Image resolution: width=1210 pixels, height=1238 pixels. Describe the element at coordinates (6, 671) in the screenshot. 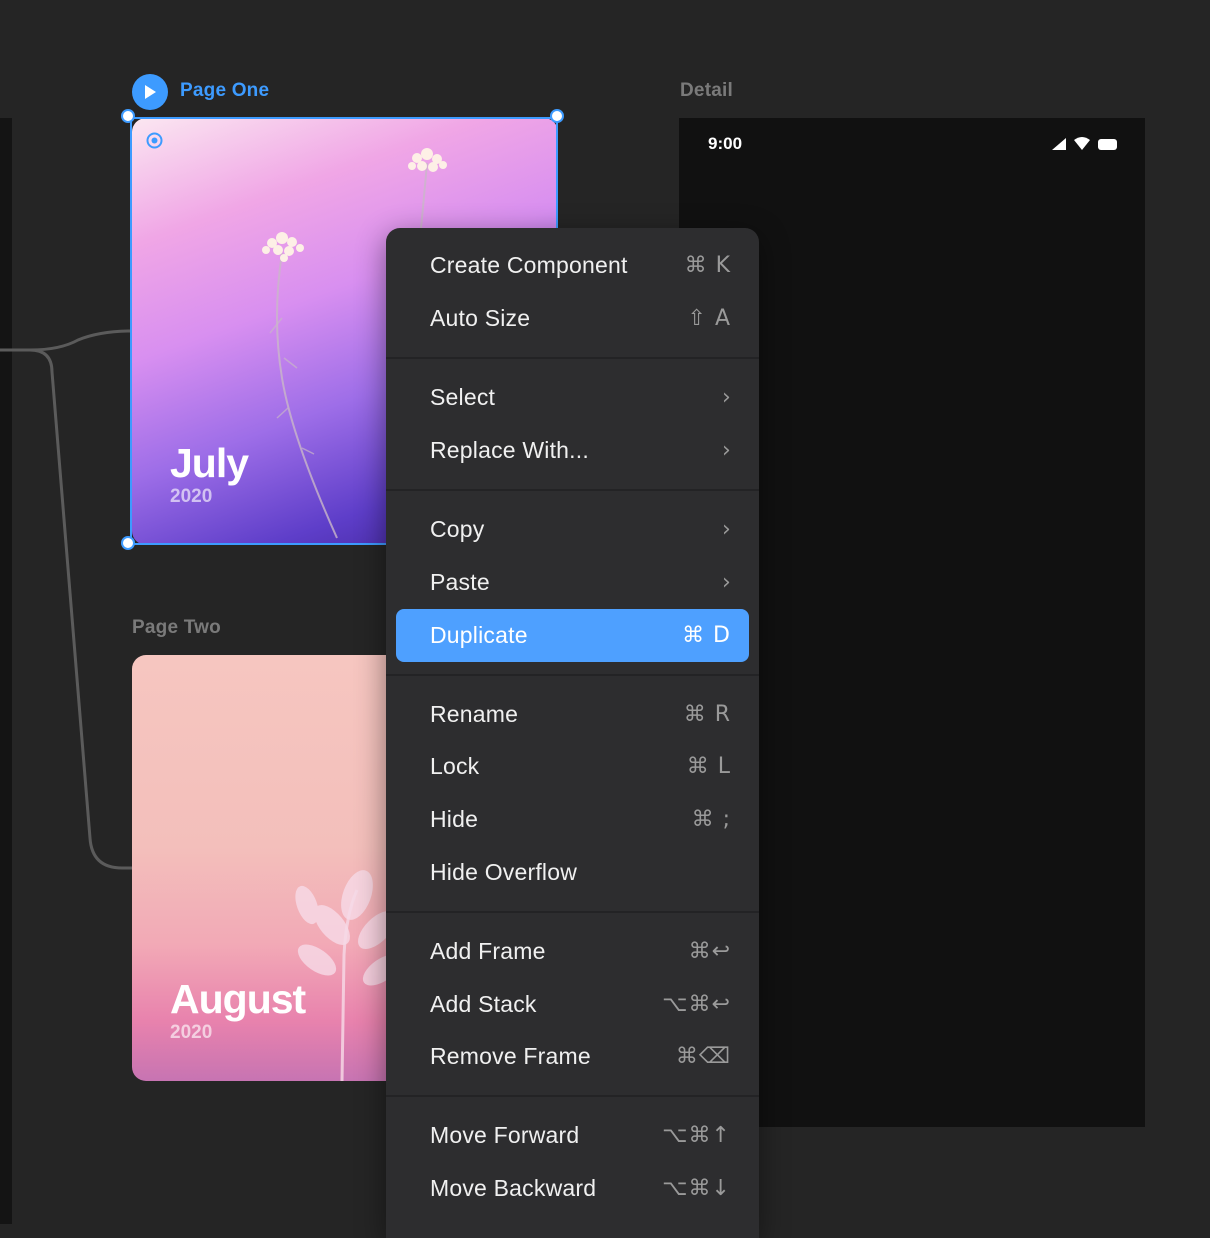

I see `offscreen-frame-edge` at that location.